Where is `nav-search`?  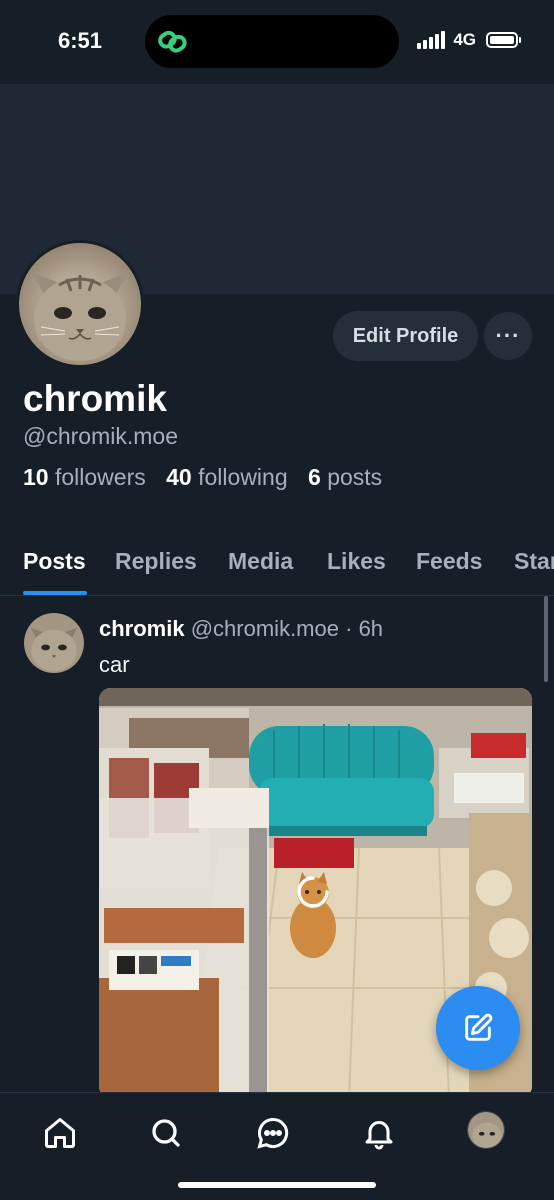
nav-search is located at coordinates (166, 1133).